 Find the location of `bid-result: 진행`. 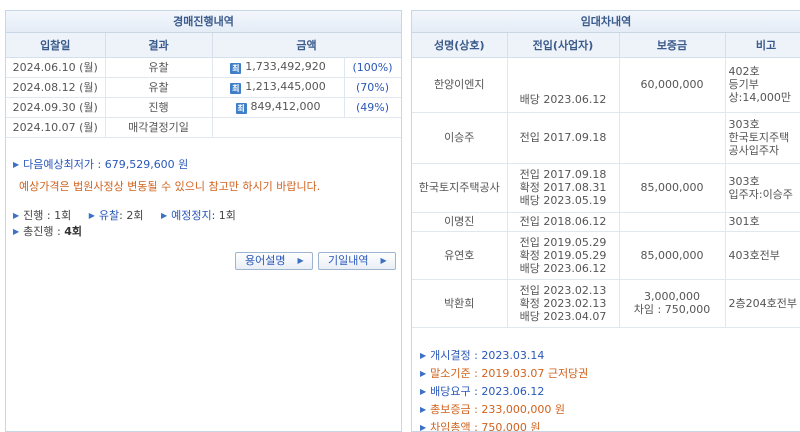

bid-result: 진행 is located at coordinates (158, 107).